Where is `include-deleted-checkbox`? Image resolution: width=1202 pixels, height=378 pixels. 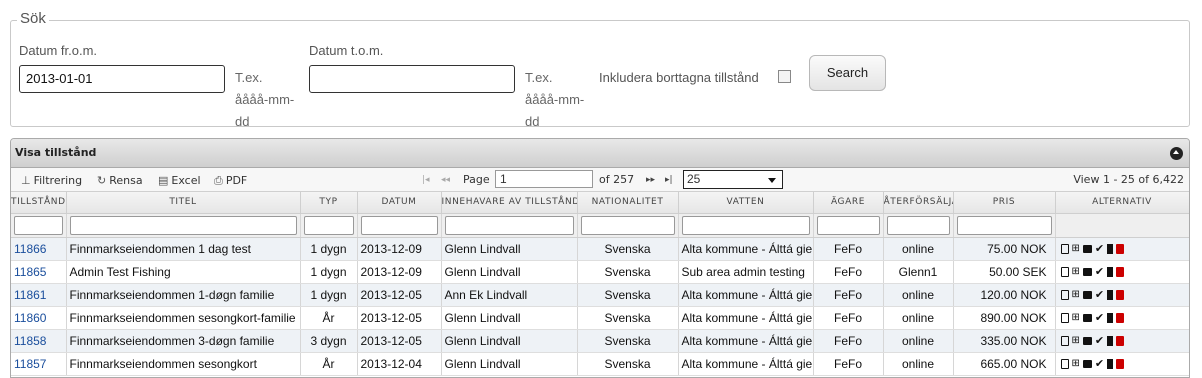
include-deleted-checkbox is located at coordinates (784, 76).